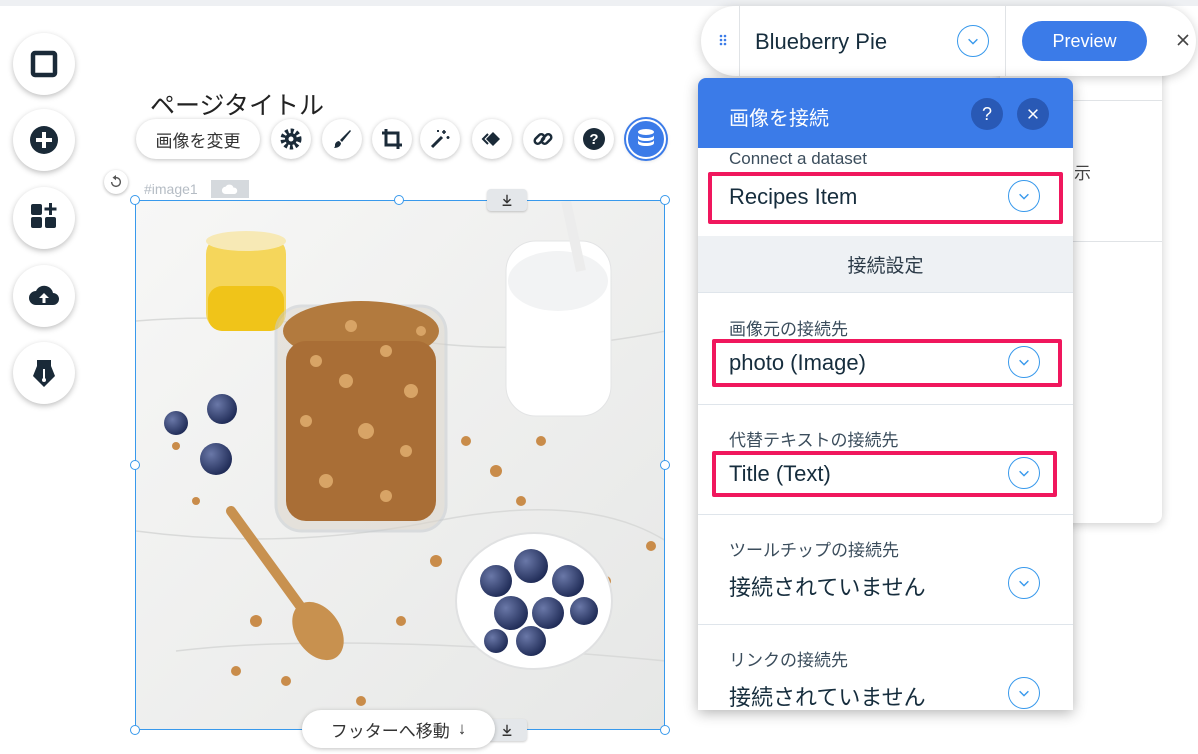  I want to click on close-panel-button, so click(1033, 114).